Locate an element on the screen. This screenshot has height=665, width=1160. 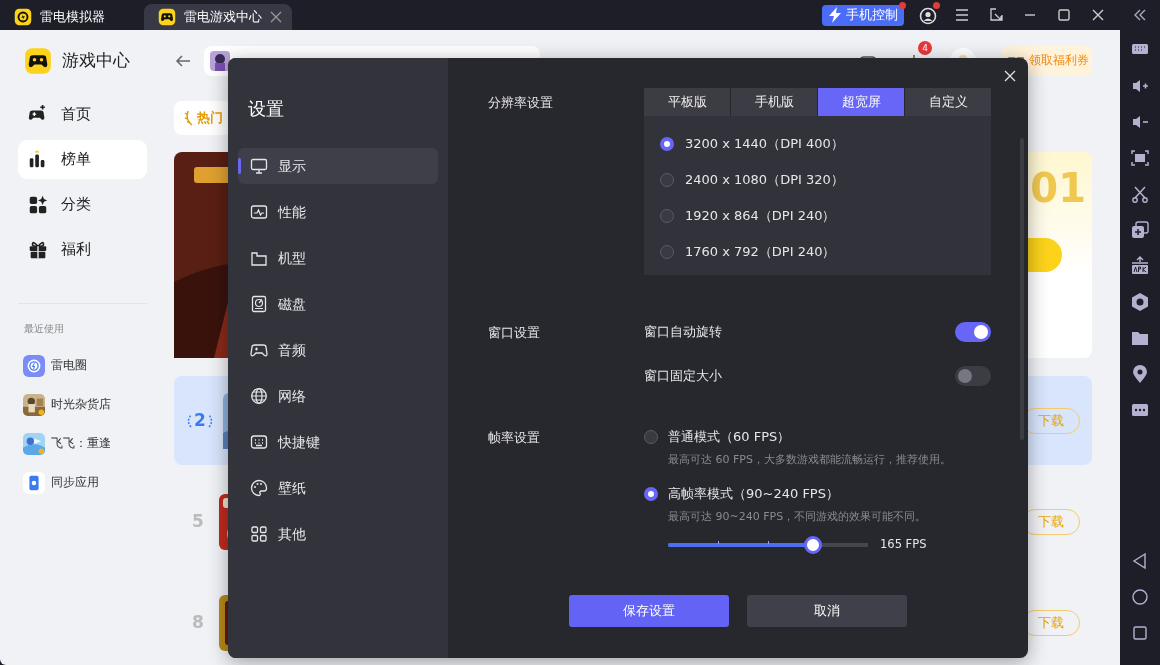
section-label: 窗口设置 is located at coordinates (514, 333).